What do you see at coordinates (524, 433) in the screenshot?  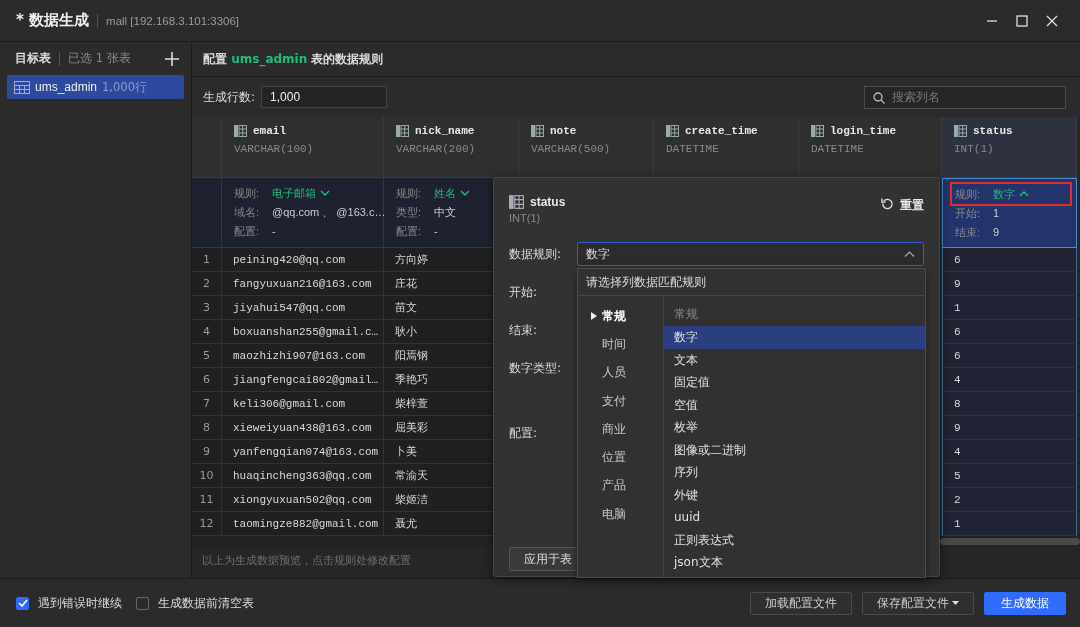 I see `field-label: 配置:` at bounding box center [524, 433].